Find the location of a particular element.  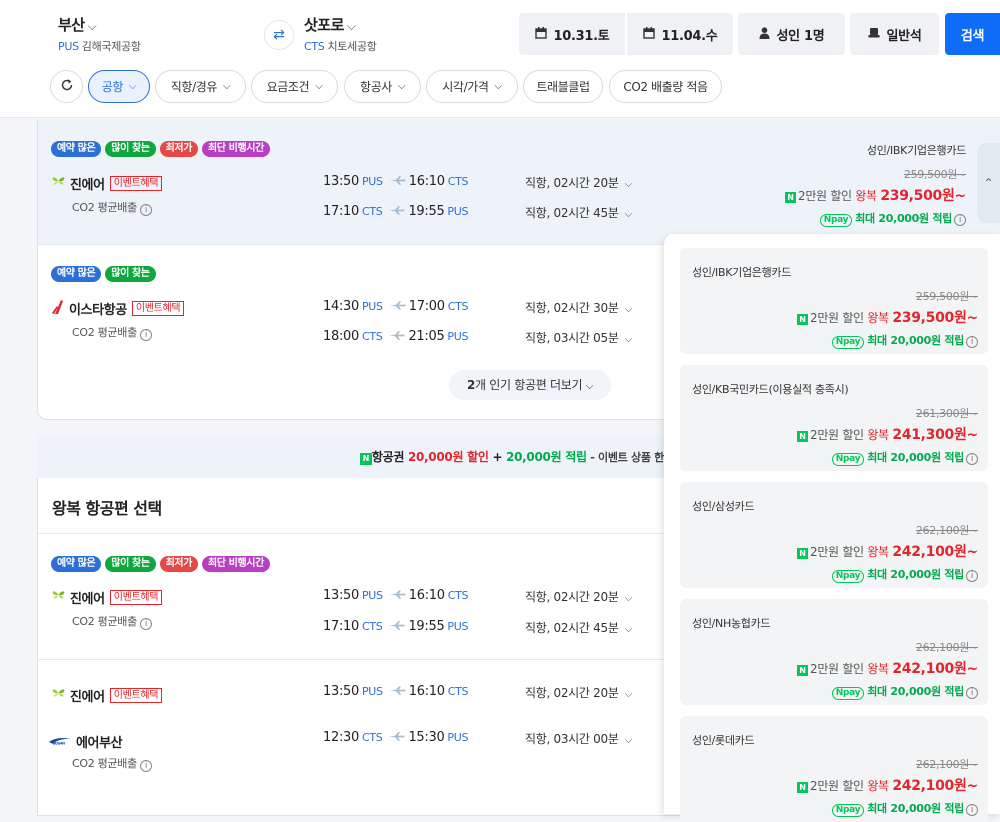

filter-chip-0: 공항 ⌵ is located at coordinates (119, 86).